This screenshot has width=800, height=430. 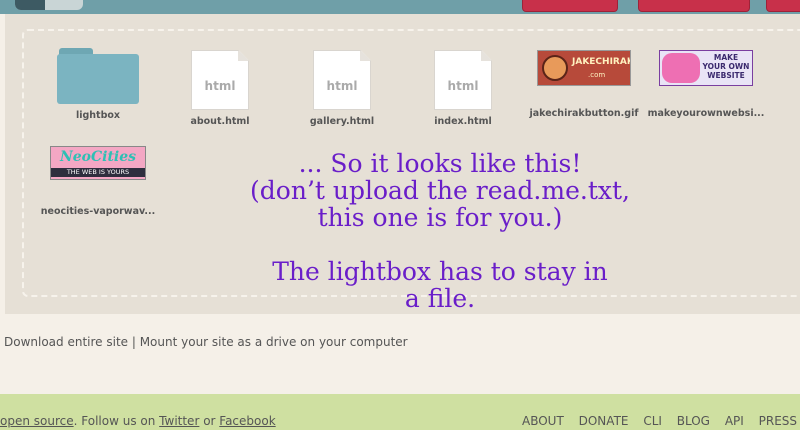 What do you see at coordinates (652, 421) in the screenshot?
I see `footer-nav-cli: CLI` at bounding box center [652, 421].